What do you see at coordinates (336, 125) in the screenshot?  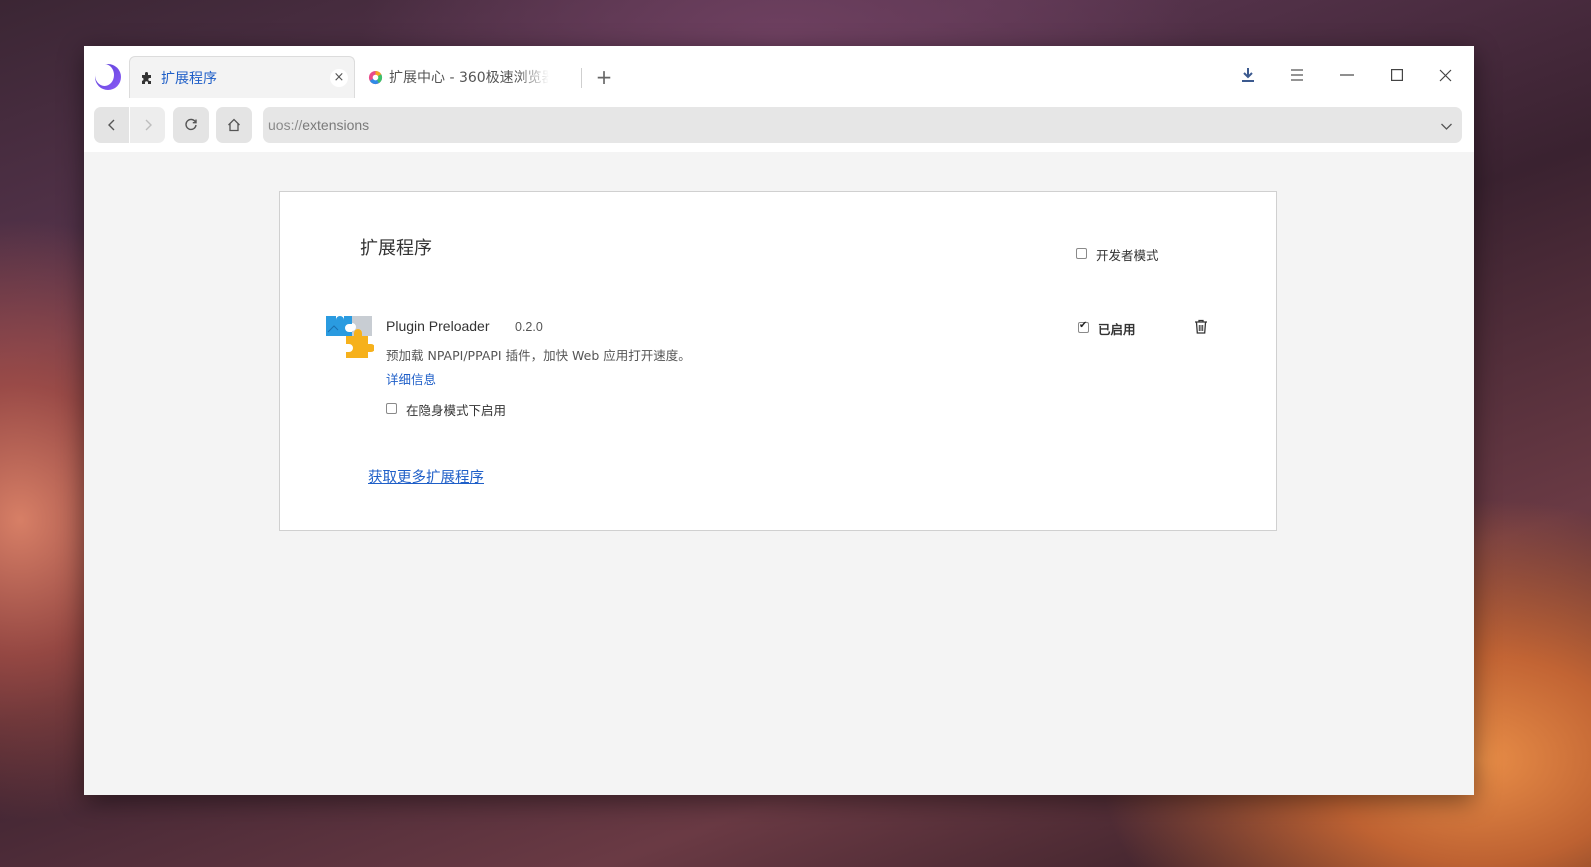 I see `address-path: extensions` at bounding box center [336, 125].